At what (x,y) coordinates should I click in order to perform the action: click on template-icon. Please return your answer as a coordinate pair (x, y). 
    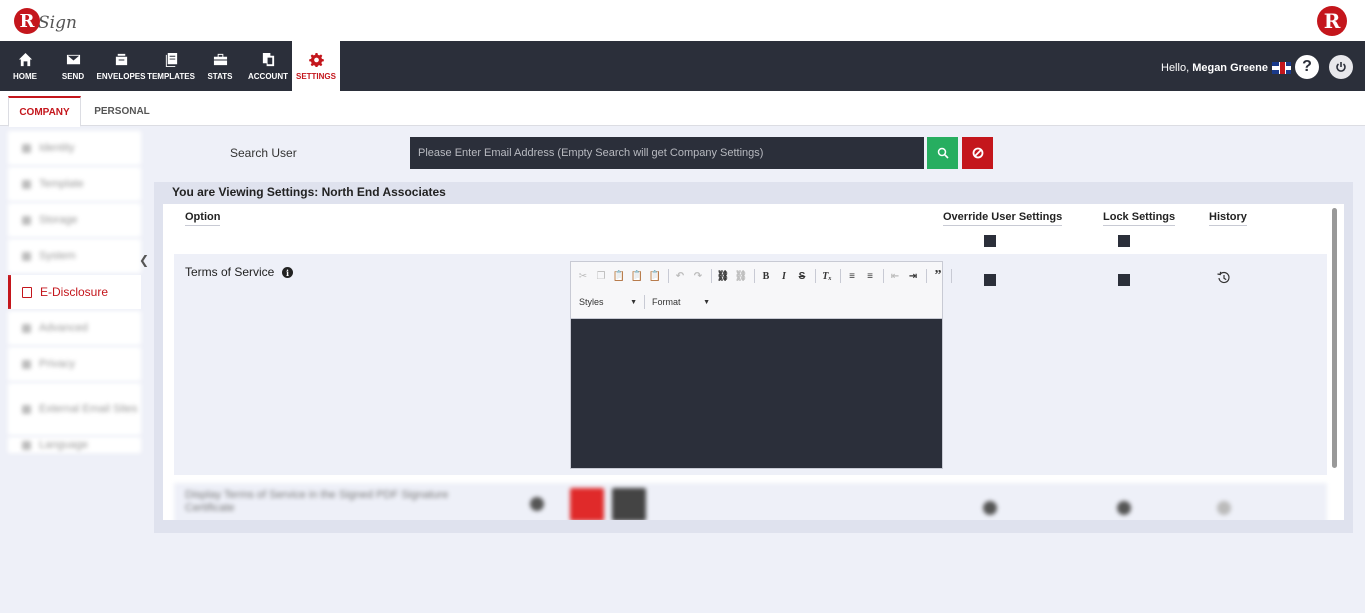
    Looking at the image, I should click on (26, 184).